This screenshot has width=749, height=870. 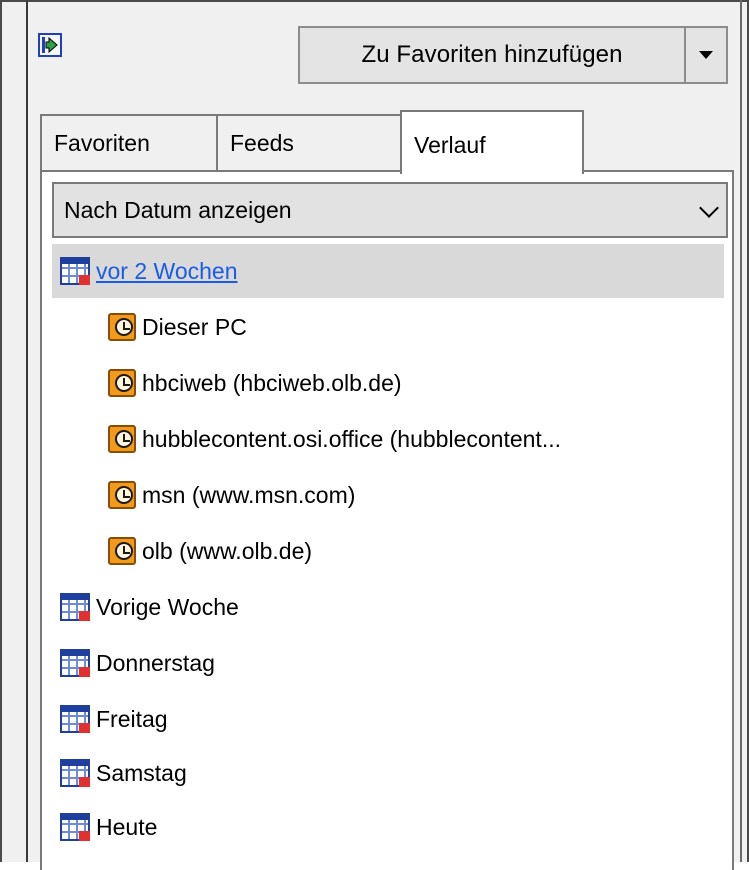 I want to click on history-group-donnerstag: Donnerstag, so click(x=388, y=663).